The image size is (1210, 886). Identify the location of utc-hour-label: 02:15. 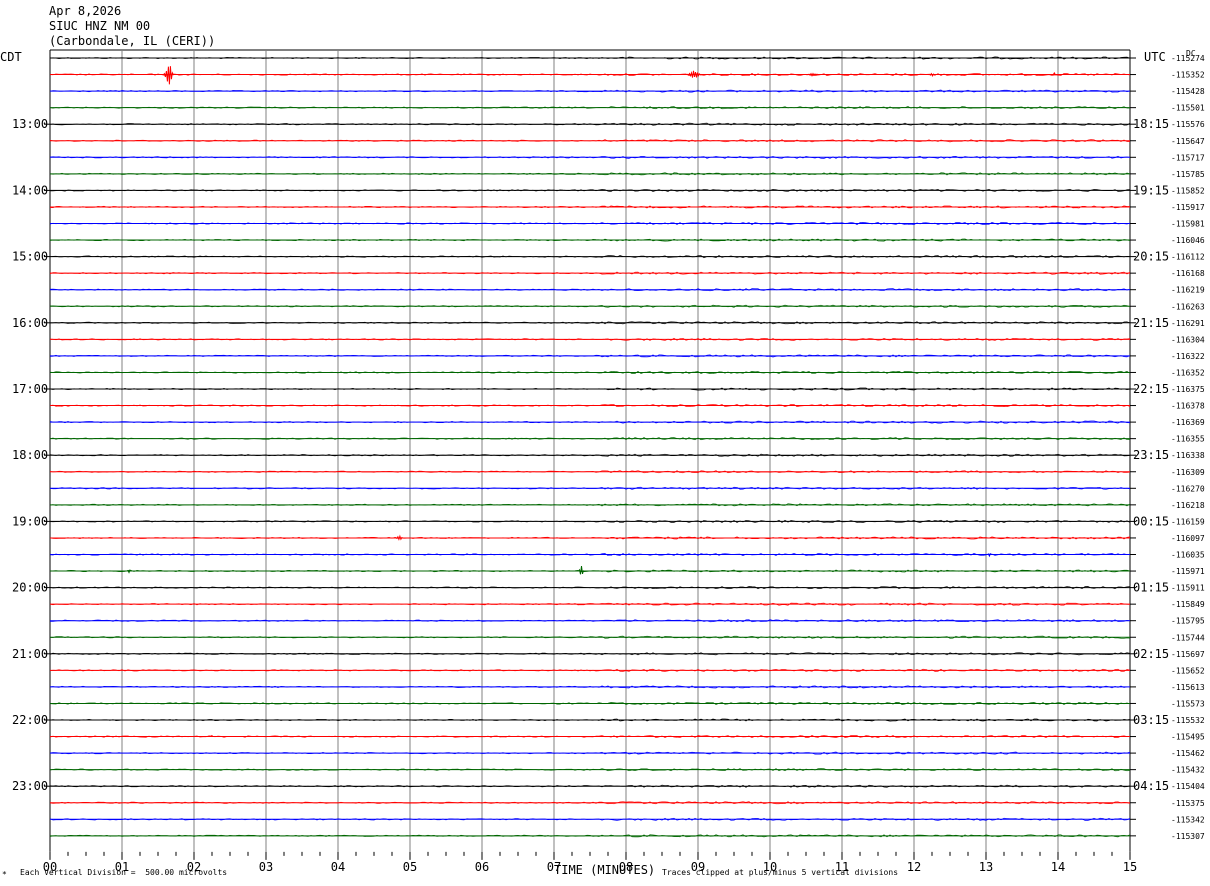
(1151, 654).